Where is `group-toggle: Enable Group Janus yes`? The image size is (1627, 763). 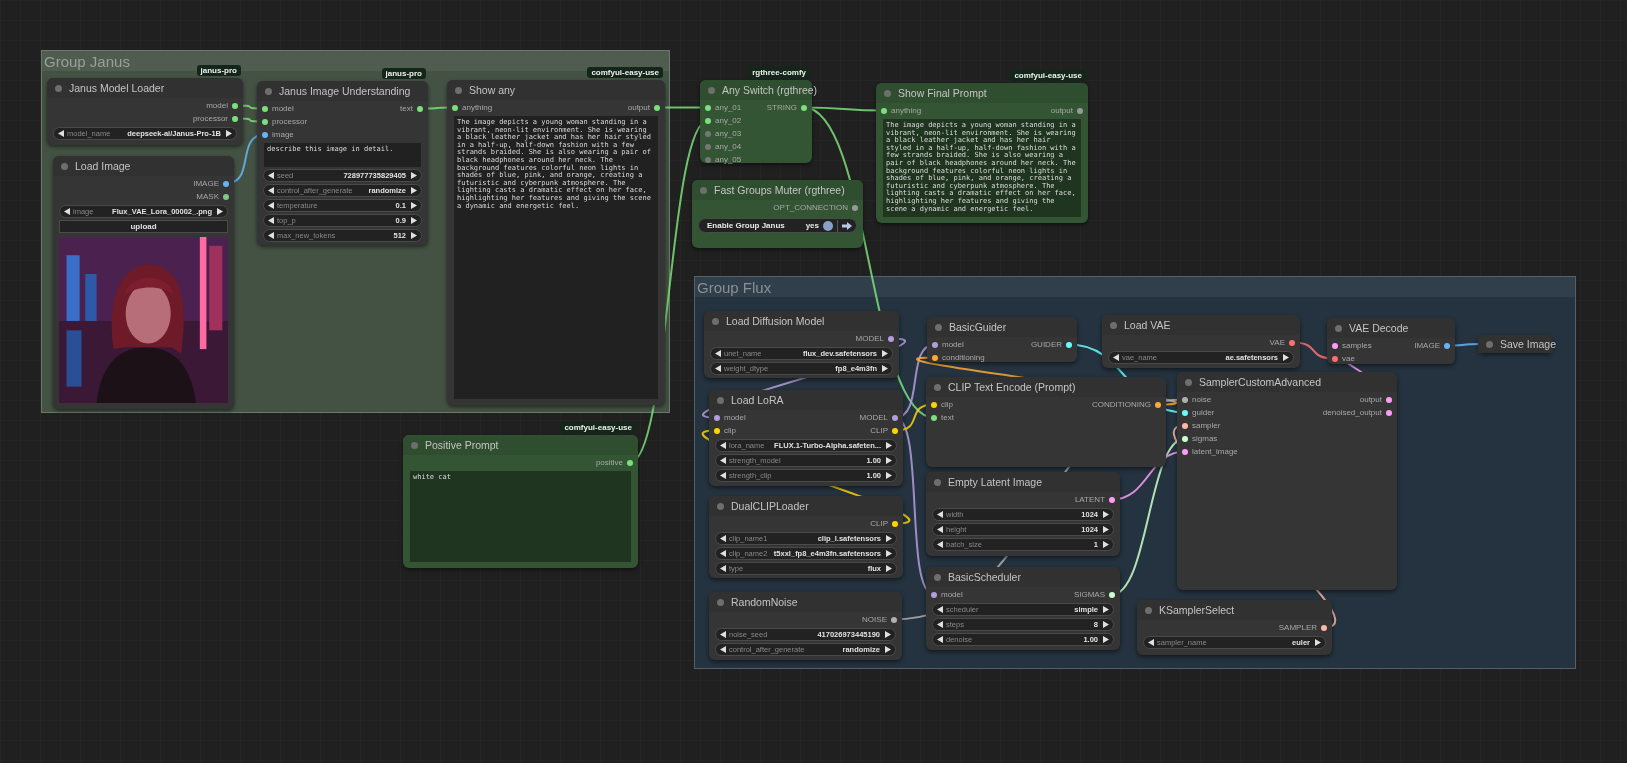 group-toggle: Enable Group Janus yes is located at coordinates (777, 225).